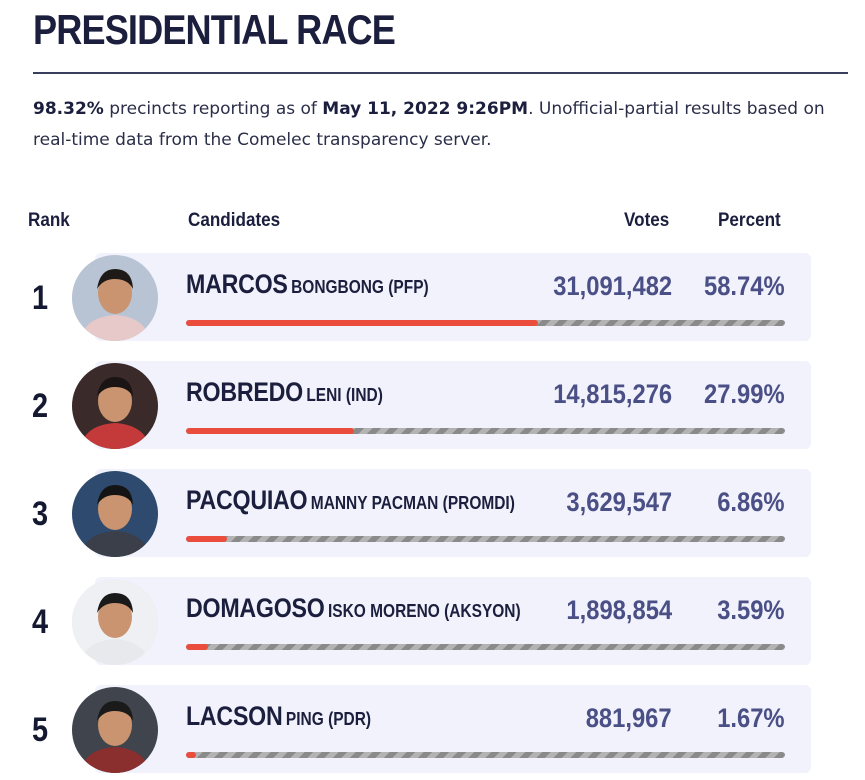  I want to click on candidate-rank: 2, so click(40, 406).